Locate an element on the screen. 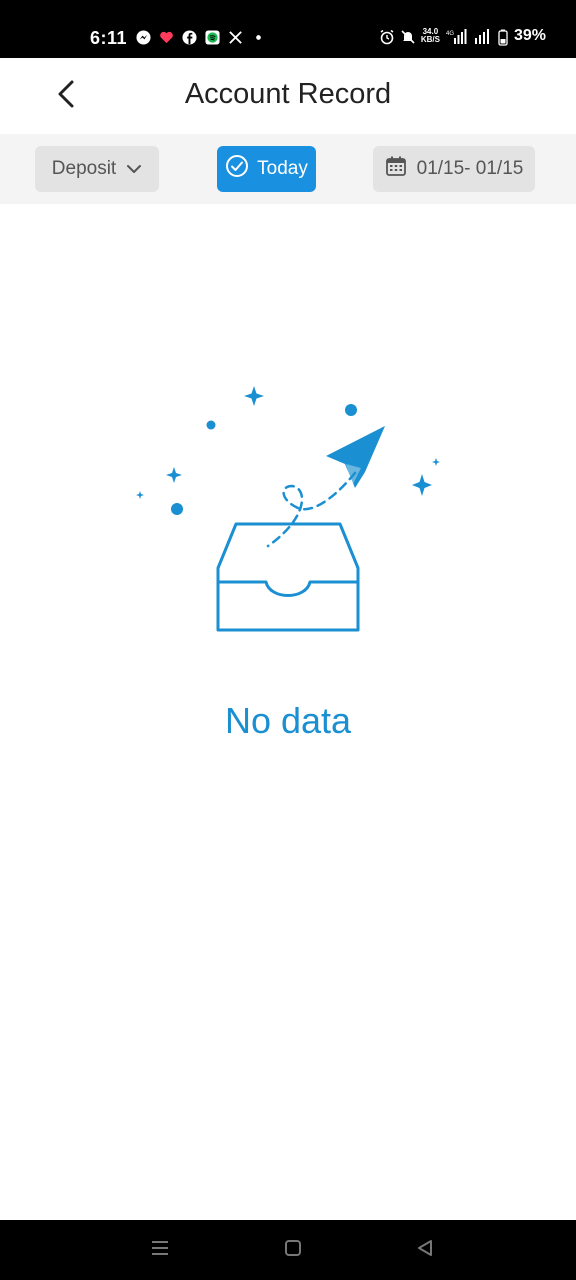 This screenshot has height=1280, width=576. mute-icon is located at coordinates (407, 36).